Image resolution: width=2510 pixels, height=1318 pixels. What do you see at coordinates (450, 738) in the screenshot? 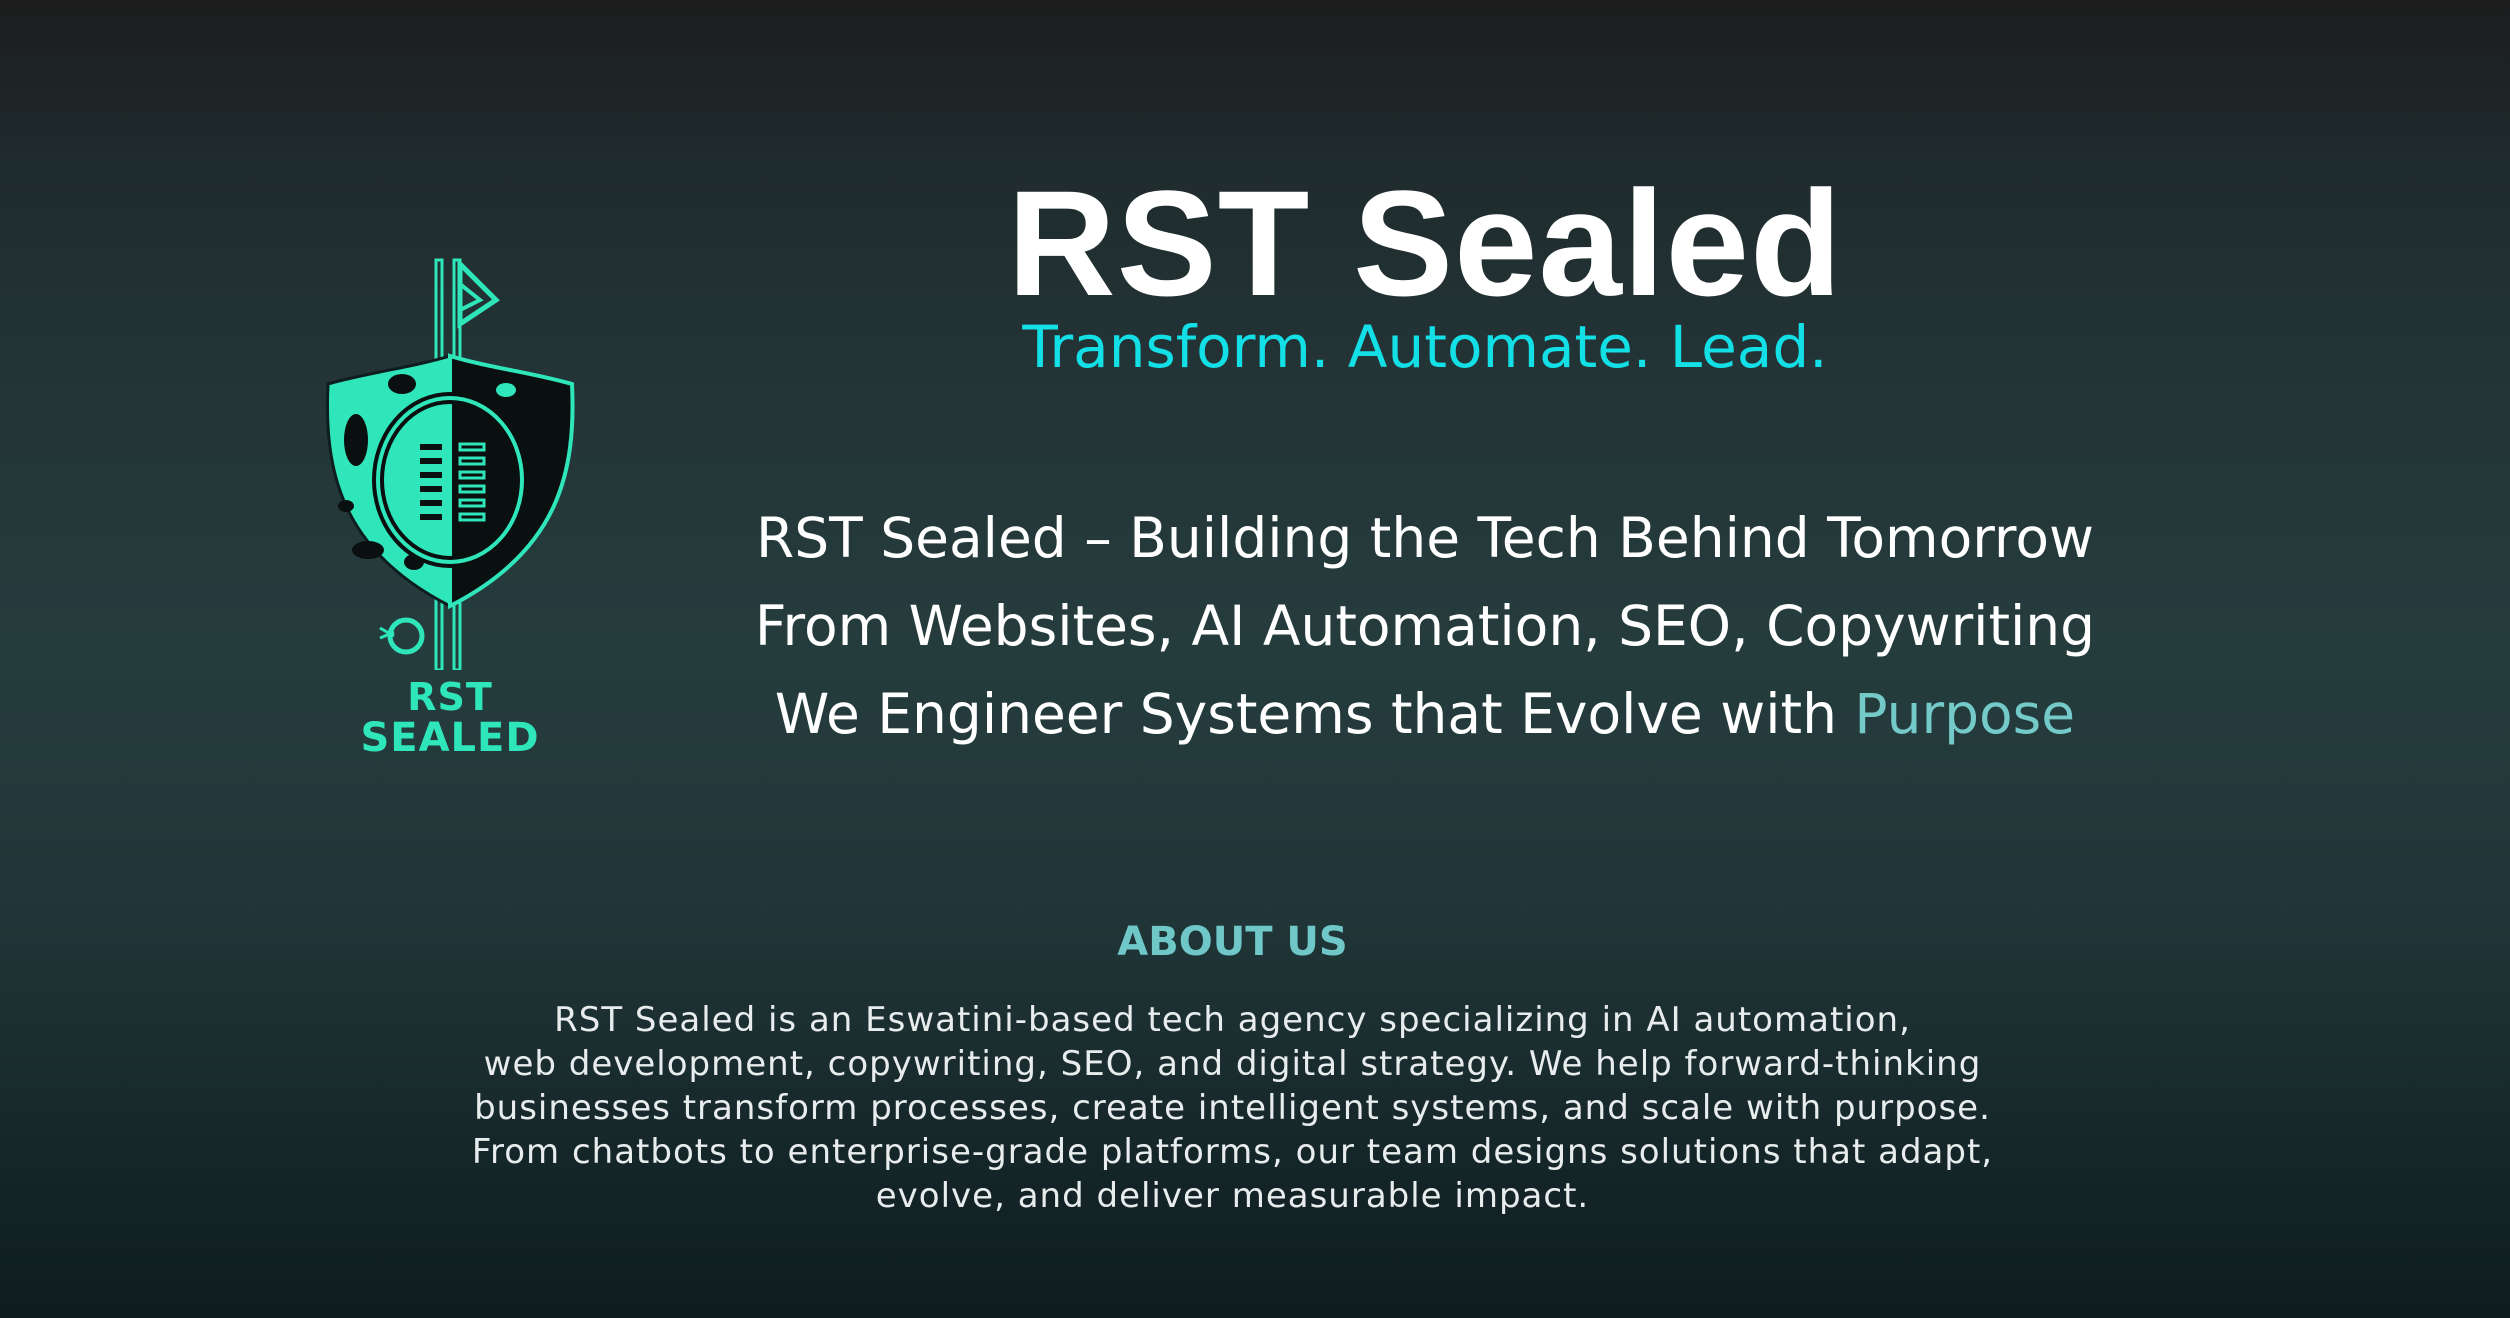
I see `logo-text-sealed: SEALED` at bounding box center [450, 738].